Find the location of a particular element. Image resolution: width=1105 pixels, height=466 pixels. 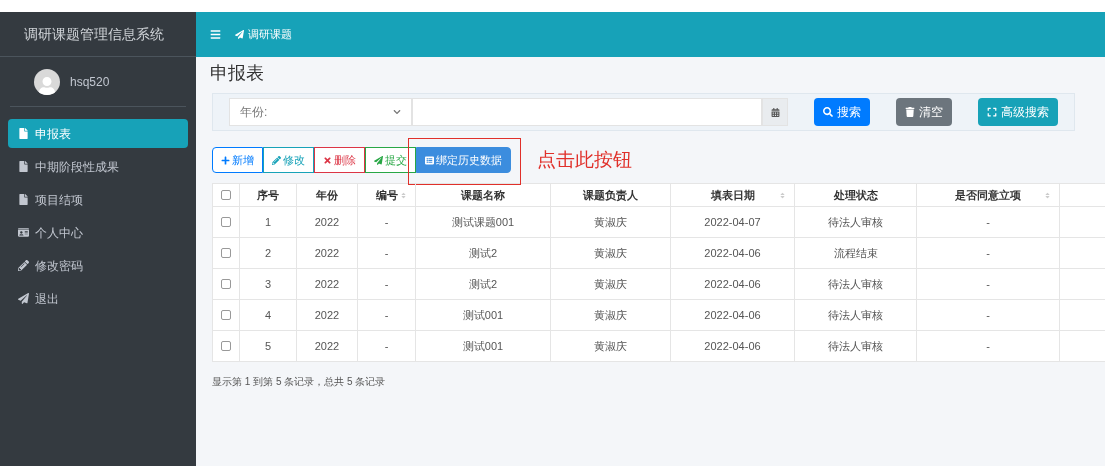

column-header-text: 编号 is located at coordinates (386, 195).